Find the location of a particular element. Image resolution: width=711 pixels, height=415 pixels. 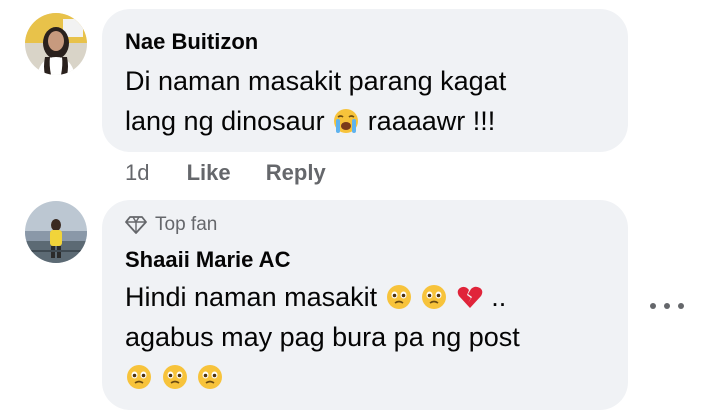

like-button: Like is located at coordinates (209, 172).